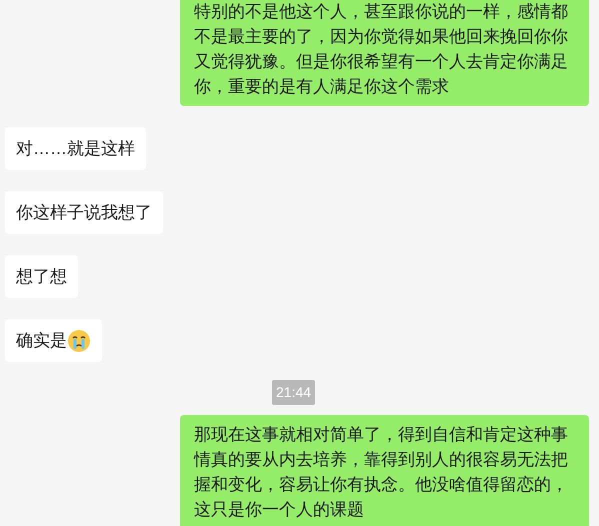  I want to click on received-message: 你这样子说我想了, so click(84, 212).